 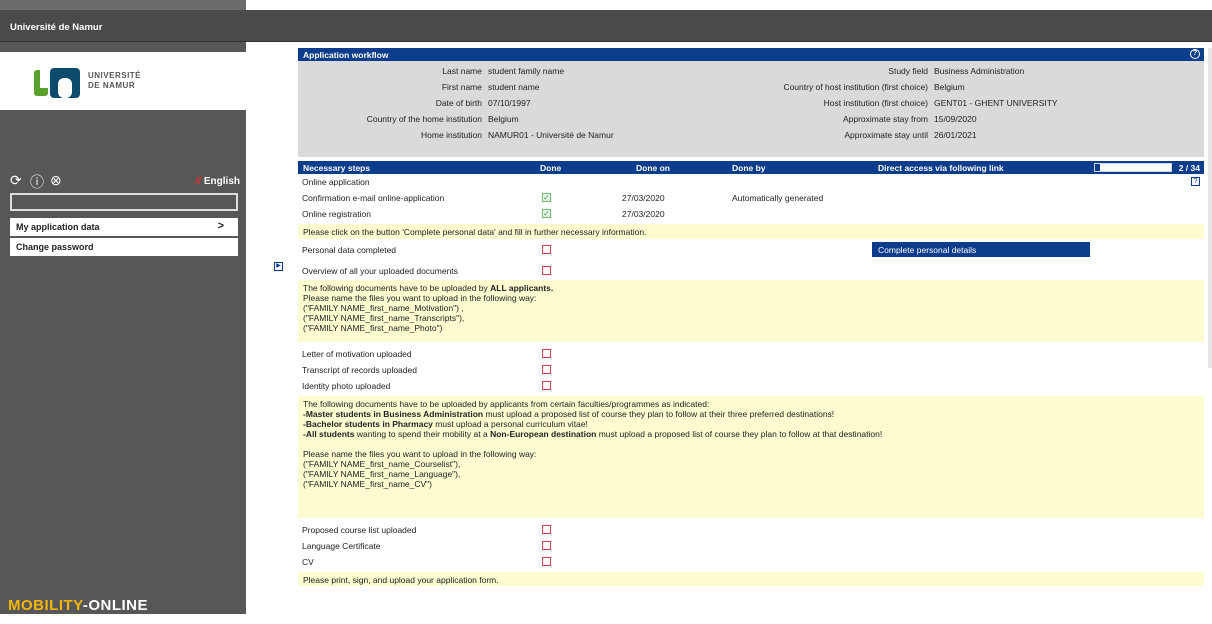 What do you see at coordinates (118, 605) in the screenshot?
I see `brand-right: ONLINE` at bounding box center [118, 605].